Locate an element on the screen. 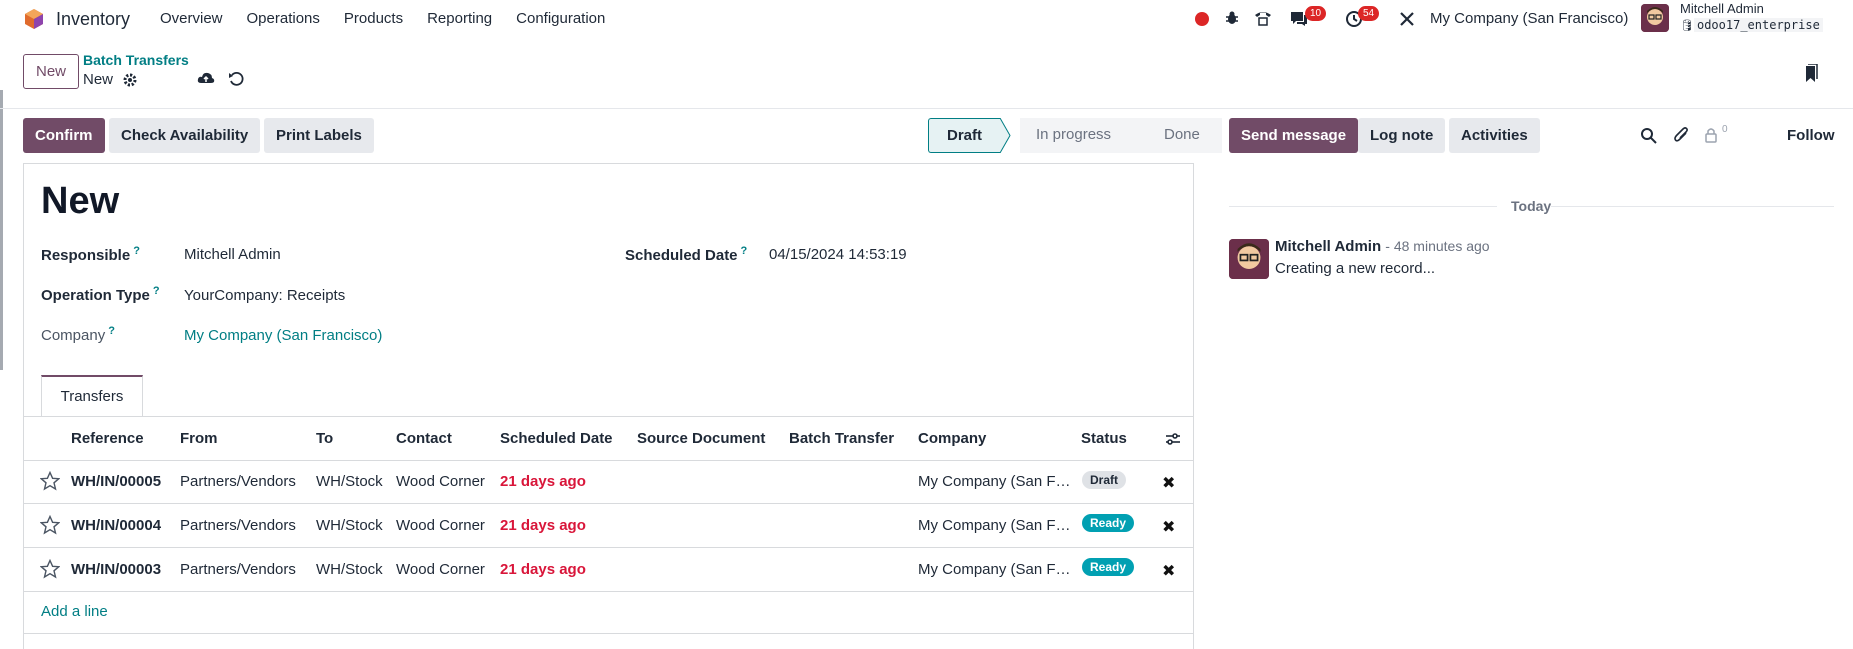 The height and width of the screenshot is (649, 1853). messages-badge: 10 is located at coordinates (1316, 13).